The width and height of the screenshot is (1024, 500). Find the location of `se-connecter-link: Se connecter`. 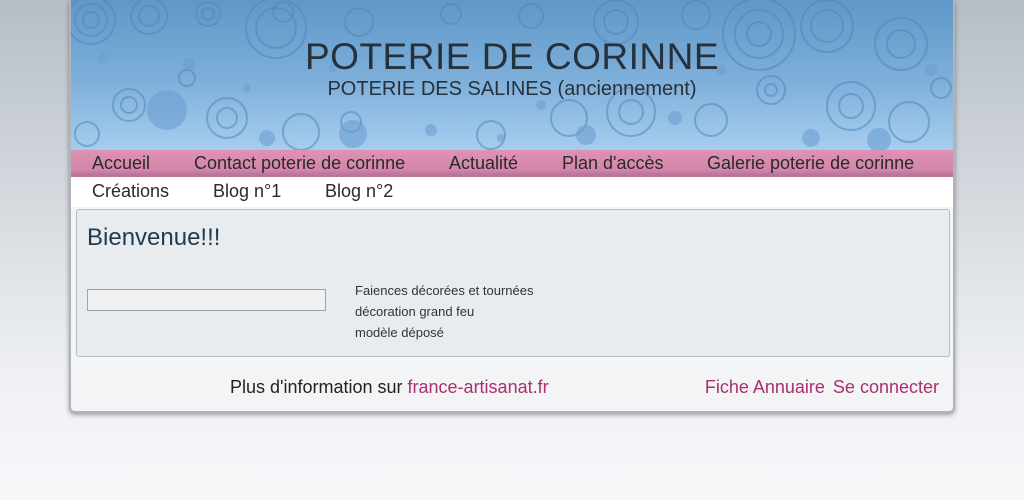

se-connecter-link: Se connecter is located at coordinates (886, 387).